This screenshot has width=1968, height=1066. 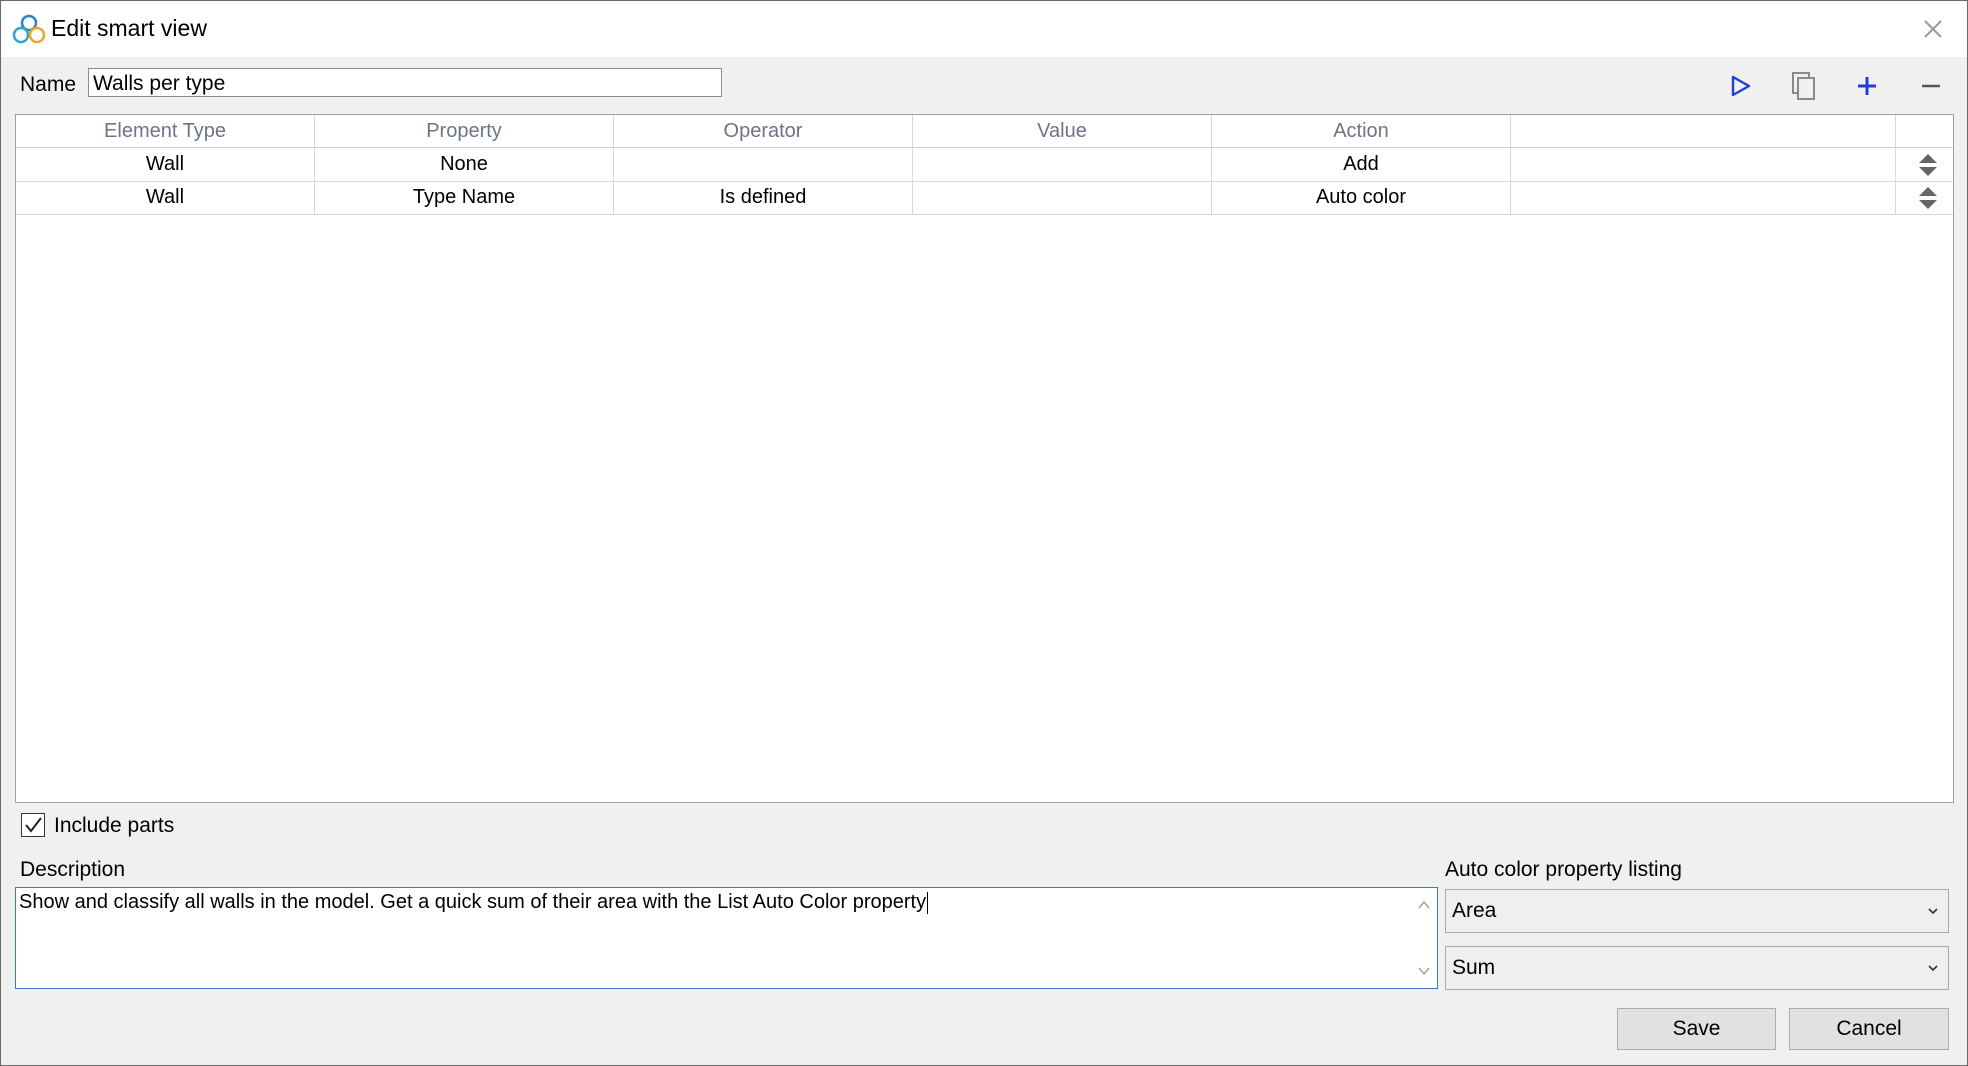 What do you see at coordinates (1697, 911) in the screenshot?
I see `auto-color-property-select: Area` at bounding box center [1697, 911].